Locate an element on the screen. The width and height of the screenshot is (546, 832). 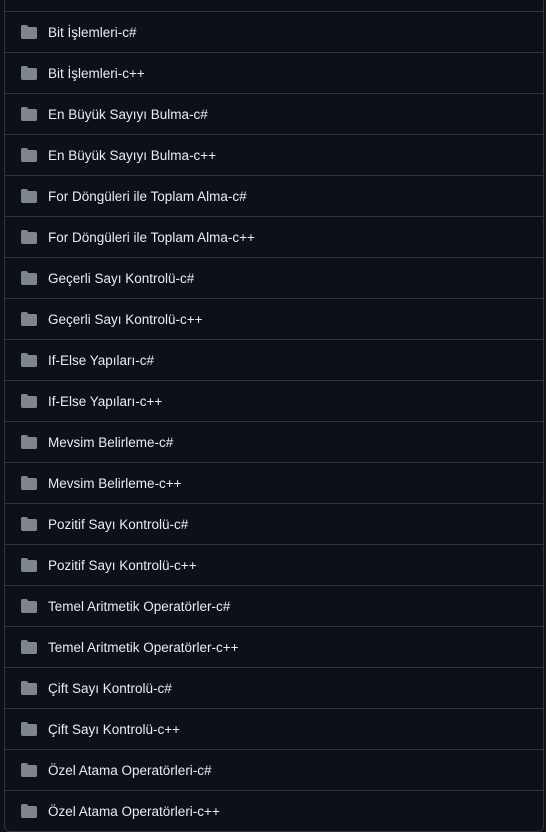
folder-name-link: Mevsim Belirleme-c# is located at coordinates (110, 442).